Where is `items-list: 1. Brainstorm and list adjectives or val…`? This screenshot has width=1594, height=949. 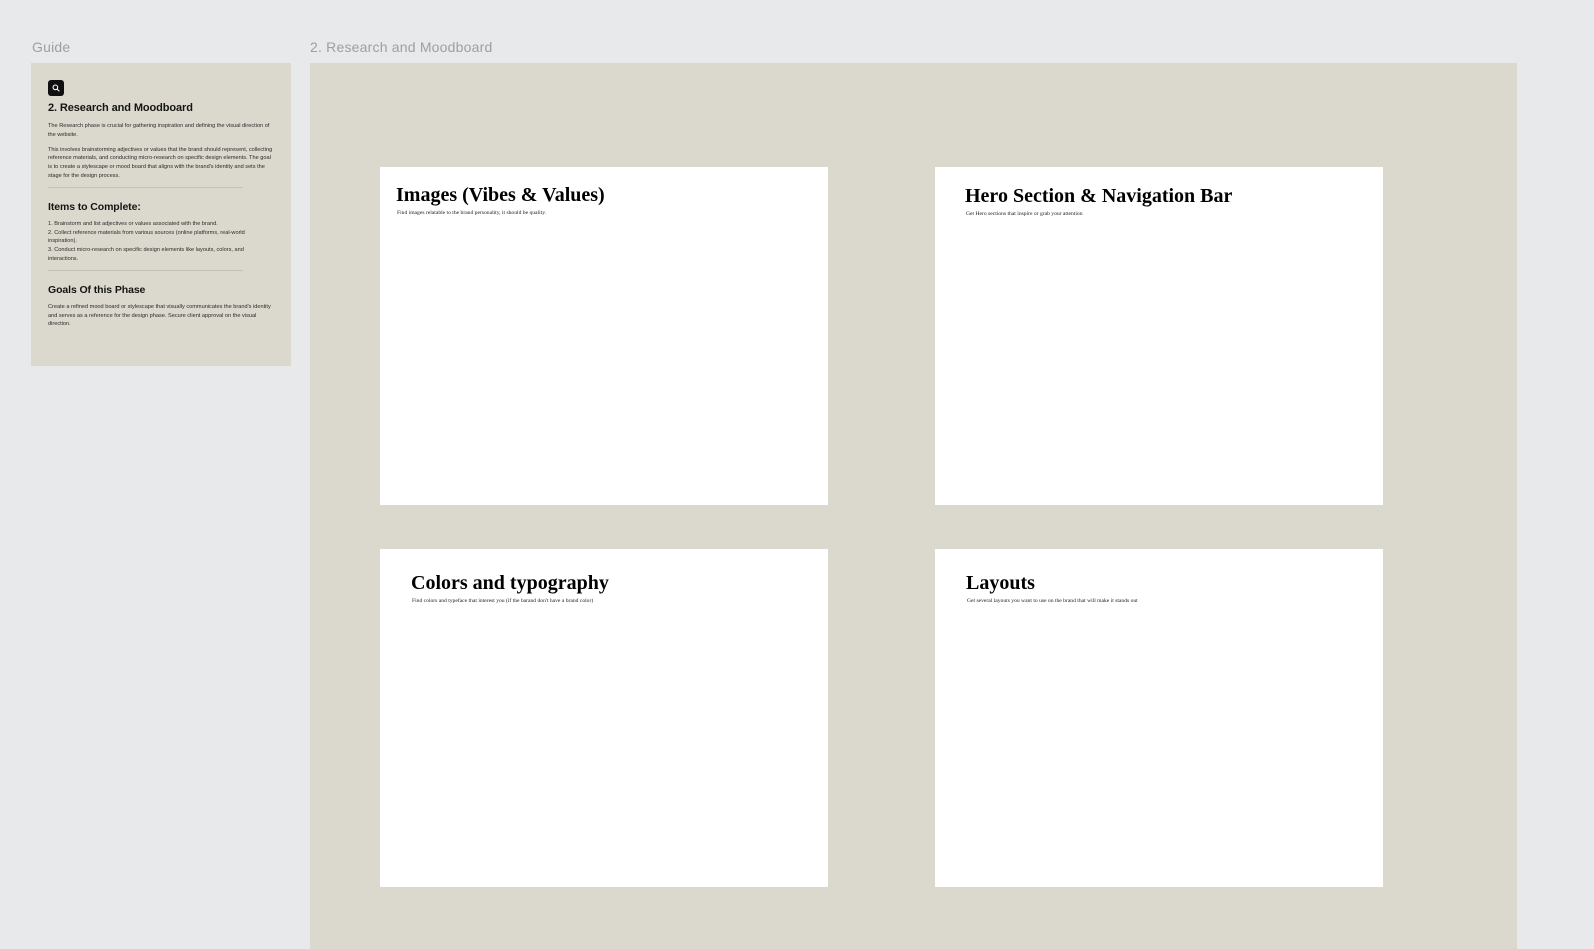
items-list: 1. Brainstorm and list adjectives or val… is located at coordinates (161, 242).